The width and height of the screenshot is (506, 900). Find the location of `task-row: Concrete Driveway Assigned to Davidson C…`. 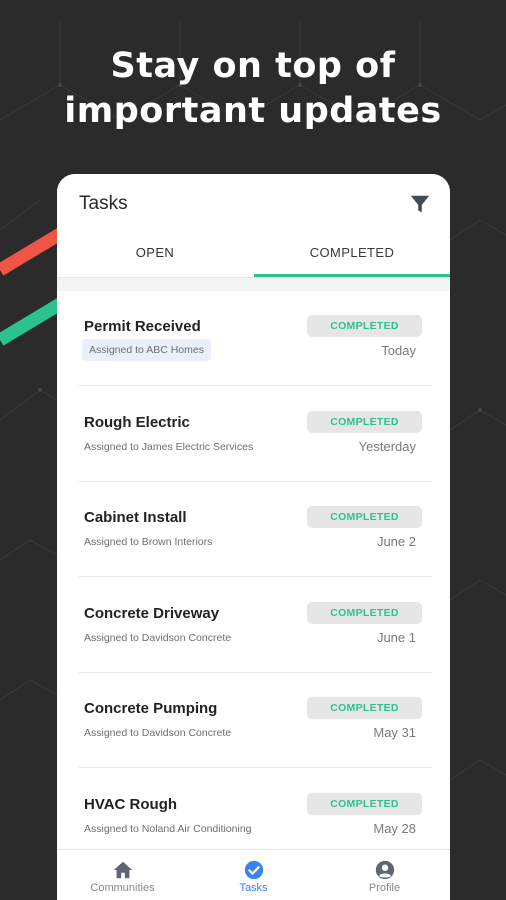

task-row: Concrete Driveway Assigned to Davidson C… is located at coordinates (253, 625).